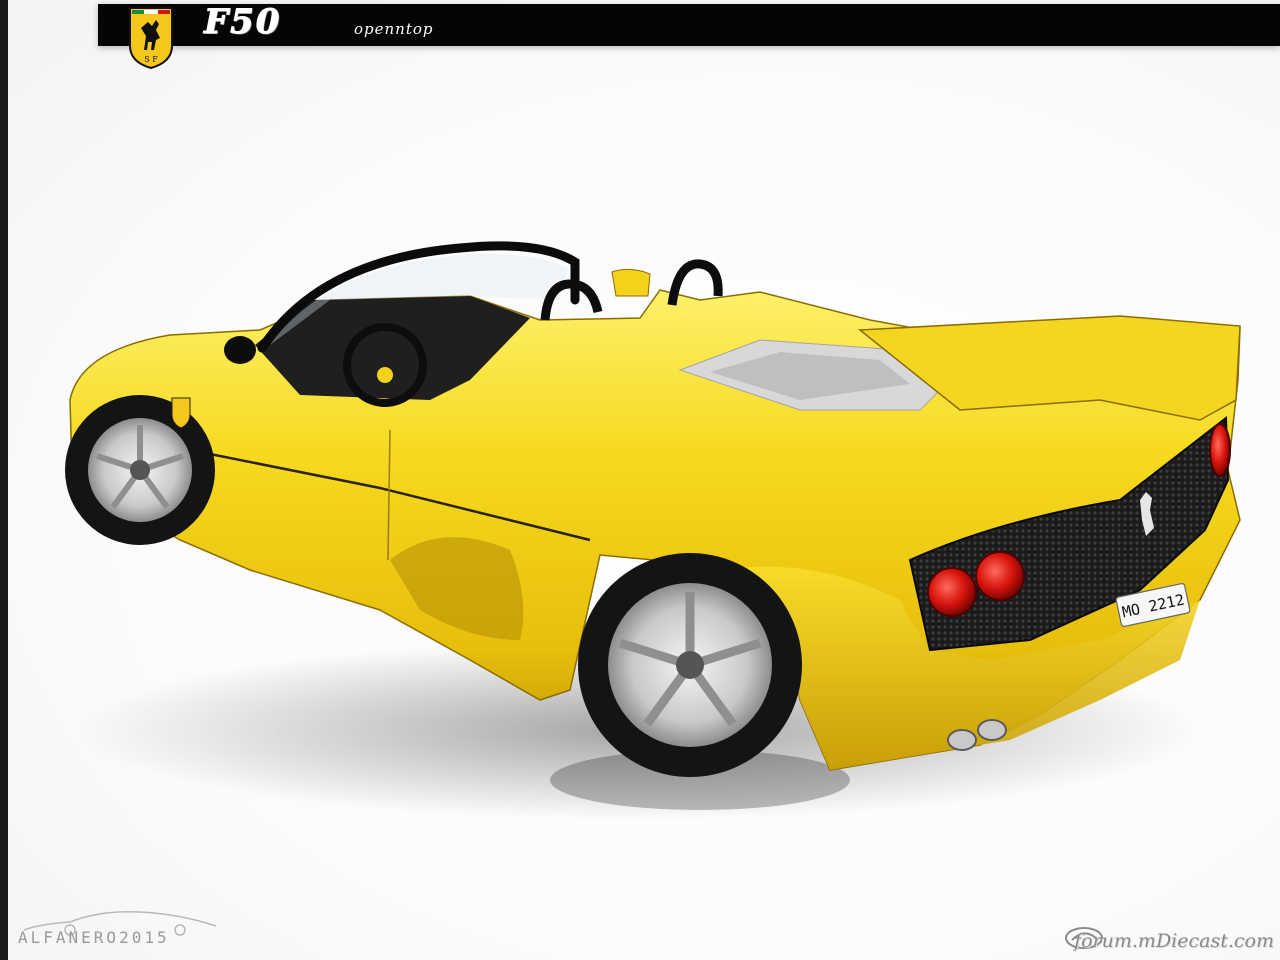  What do you see at coordinates (385, 375) in the screenshot?
I see `steering-hub` at bounding box center [385, 375].